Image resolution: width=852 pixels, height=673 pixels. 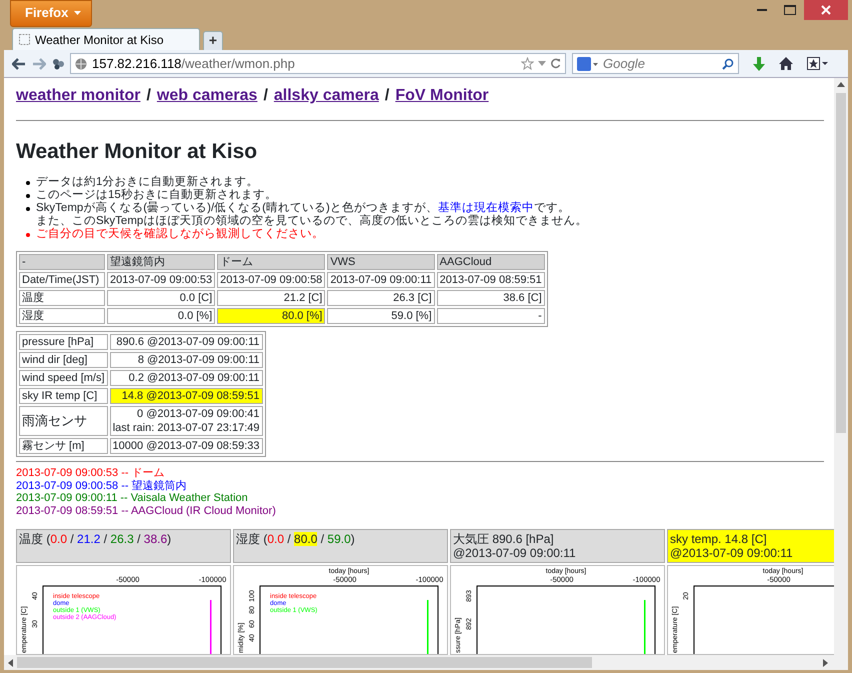 What do you see at coordinates (62, 316) in the screenshot?
I see `row-label: 湿度` at bounding box center [62, 316].